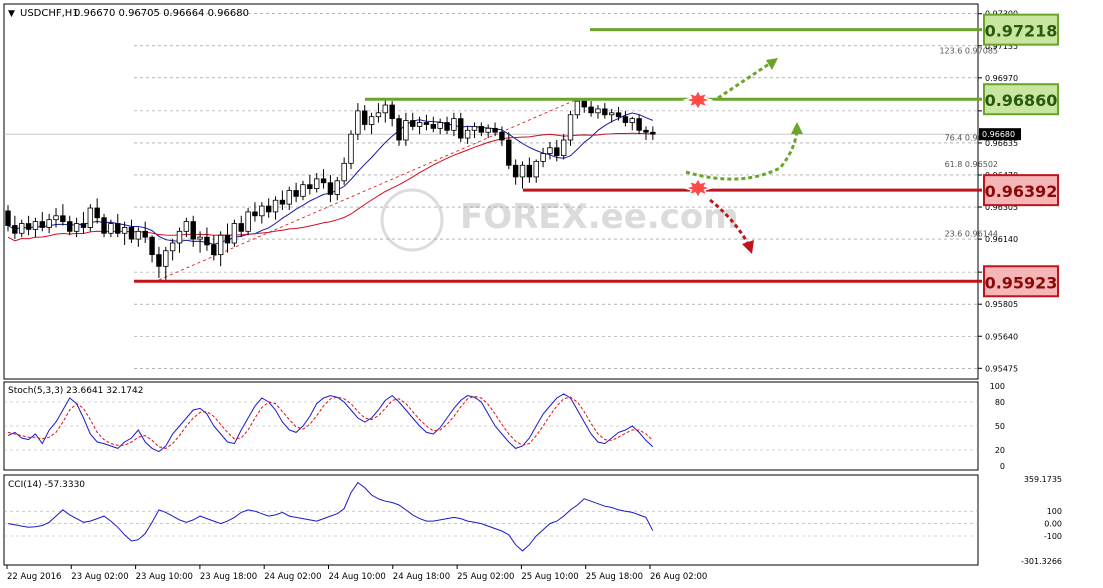  Describe the element at coordinates (491, 520) in the screenshot. I see `cci-panel` at that location.